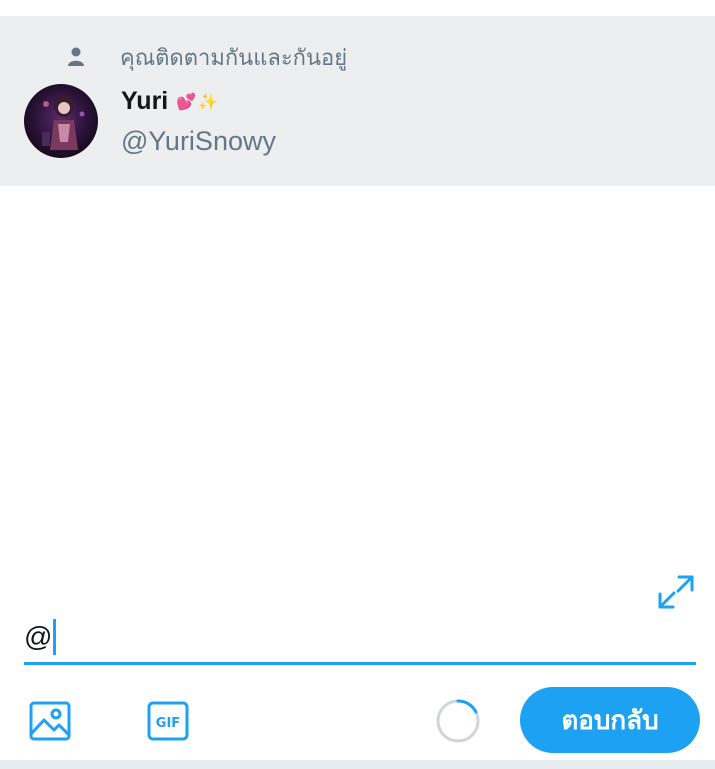  I want to click on avatar, so click(61, 121).